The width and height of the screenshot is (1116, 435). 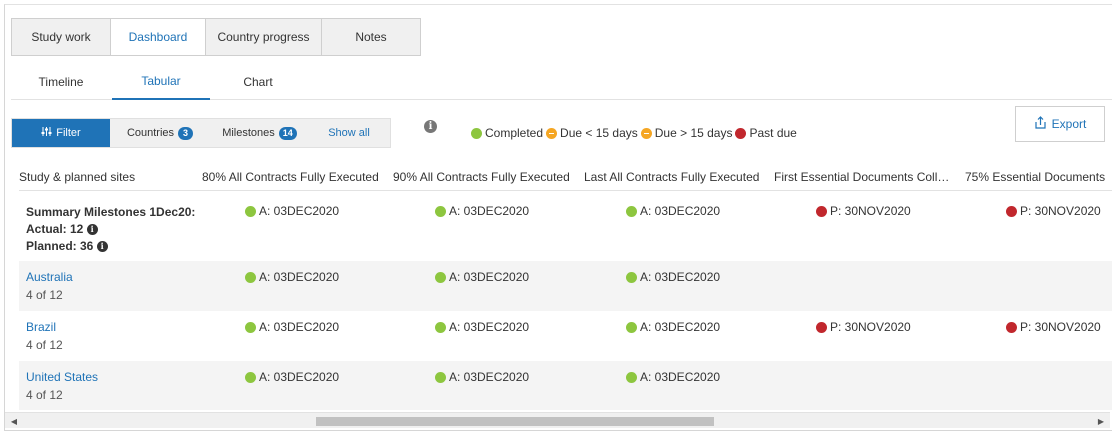 I want to click on tab-country-progress: Country progress, so click(x=264, y=37).